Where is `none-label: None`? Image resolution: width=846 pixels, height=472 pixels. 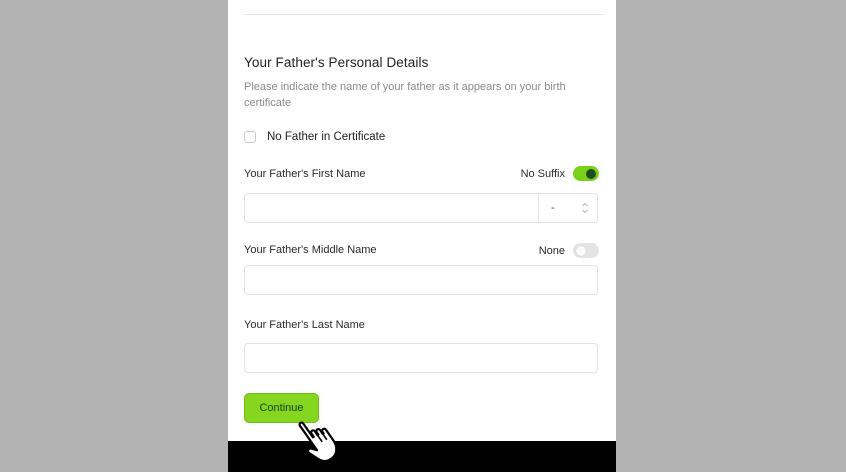
none-label: None is located at coordinates (551, 250).